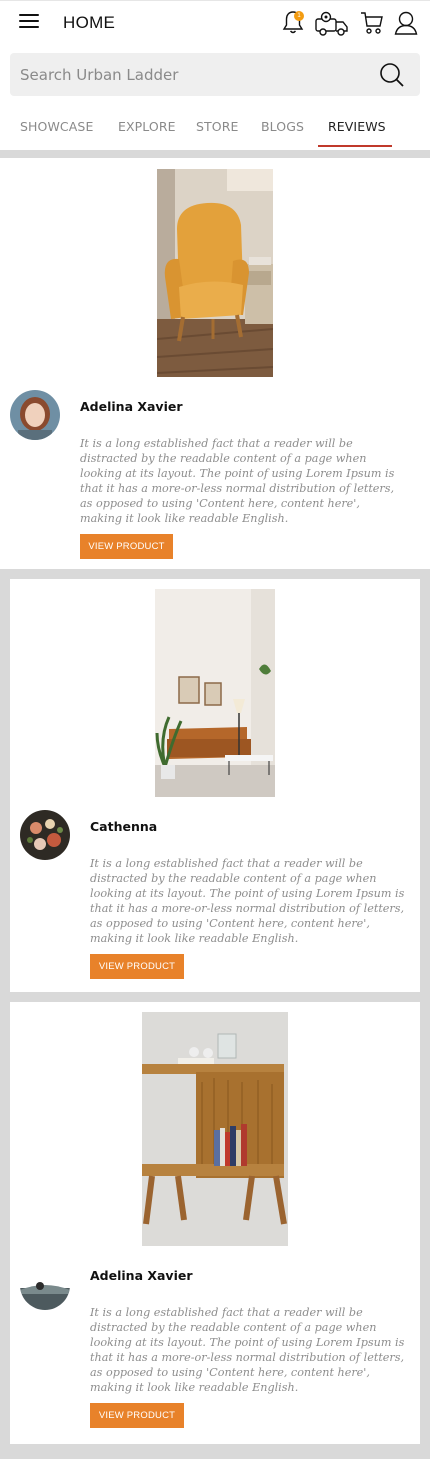 The height and width of the screenshot is (1459, 430). Describe the element at coordinates (89, 22) in the screenshot. I see `page-title: HOME` at that location.